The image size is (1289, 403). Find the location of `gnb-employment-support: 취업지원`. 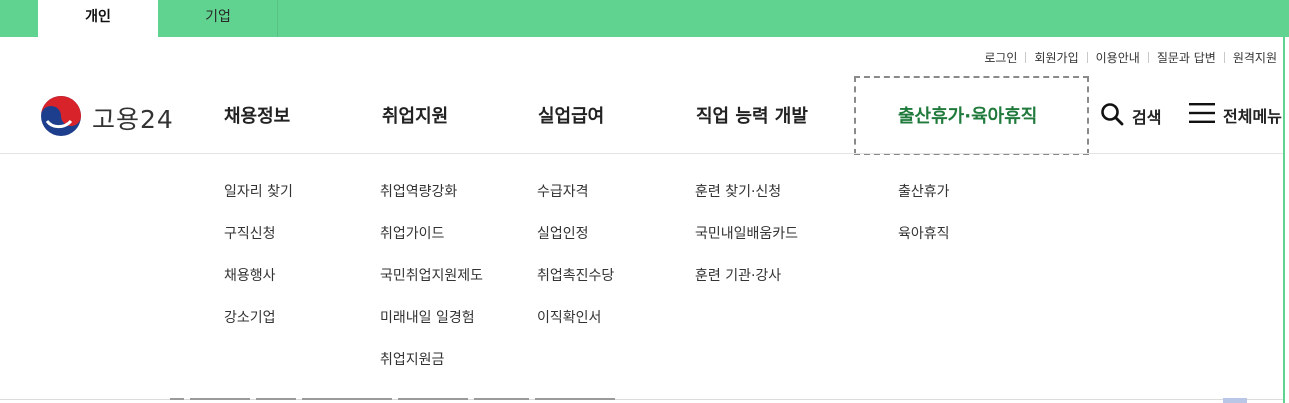

gnb-employment-support: 취업지원 is located at coordinates (415, 115).